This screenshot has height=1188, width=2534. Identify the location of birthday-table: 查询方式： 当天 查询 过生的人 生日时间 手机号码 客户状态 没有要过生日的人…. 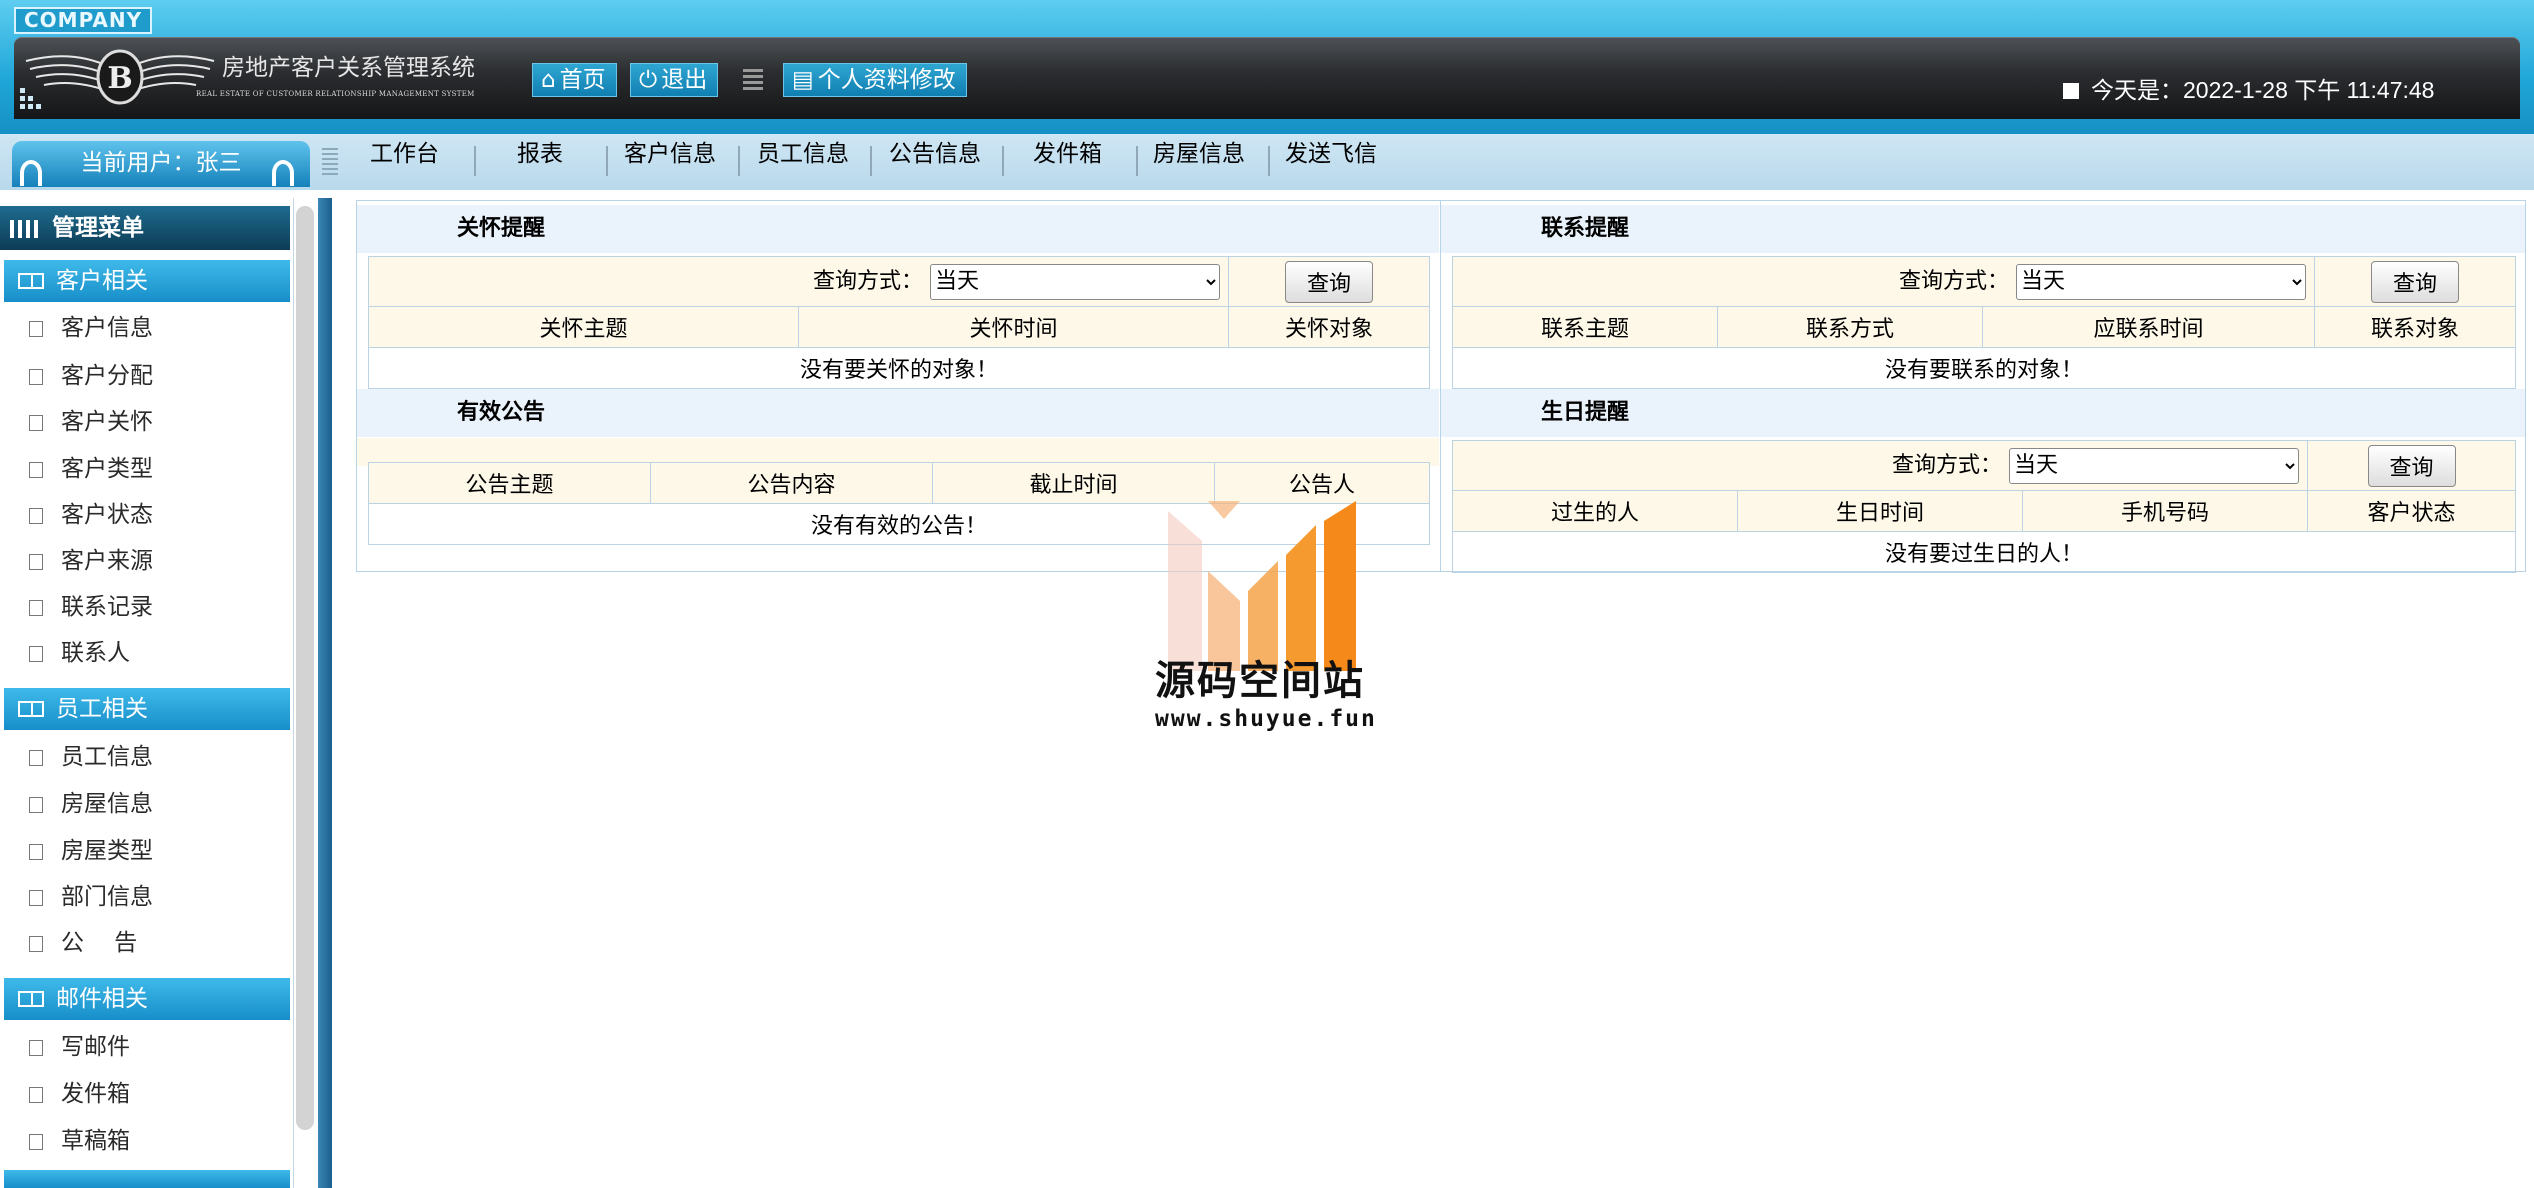
(1984, 506).